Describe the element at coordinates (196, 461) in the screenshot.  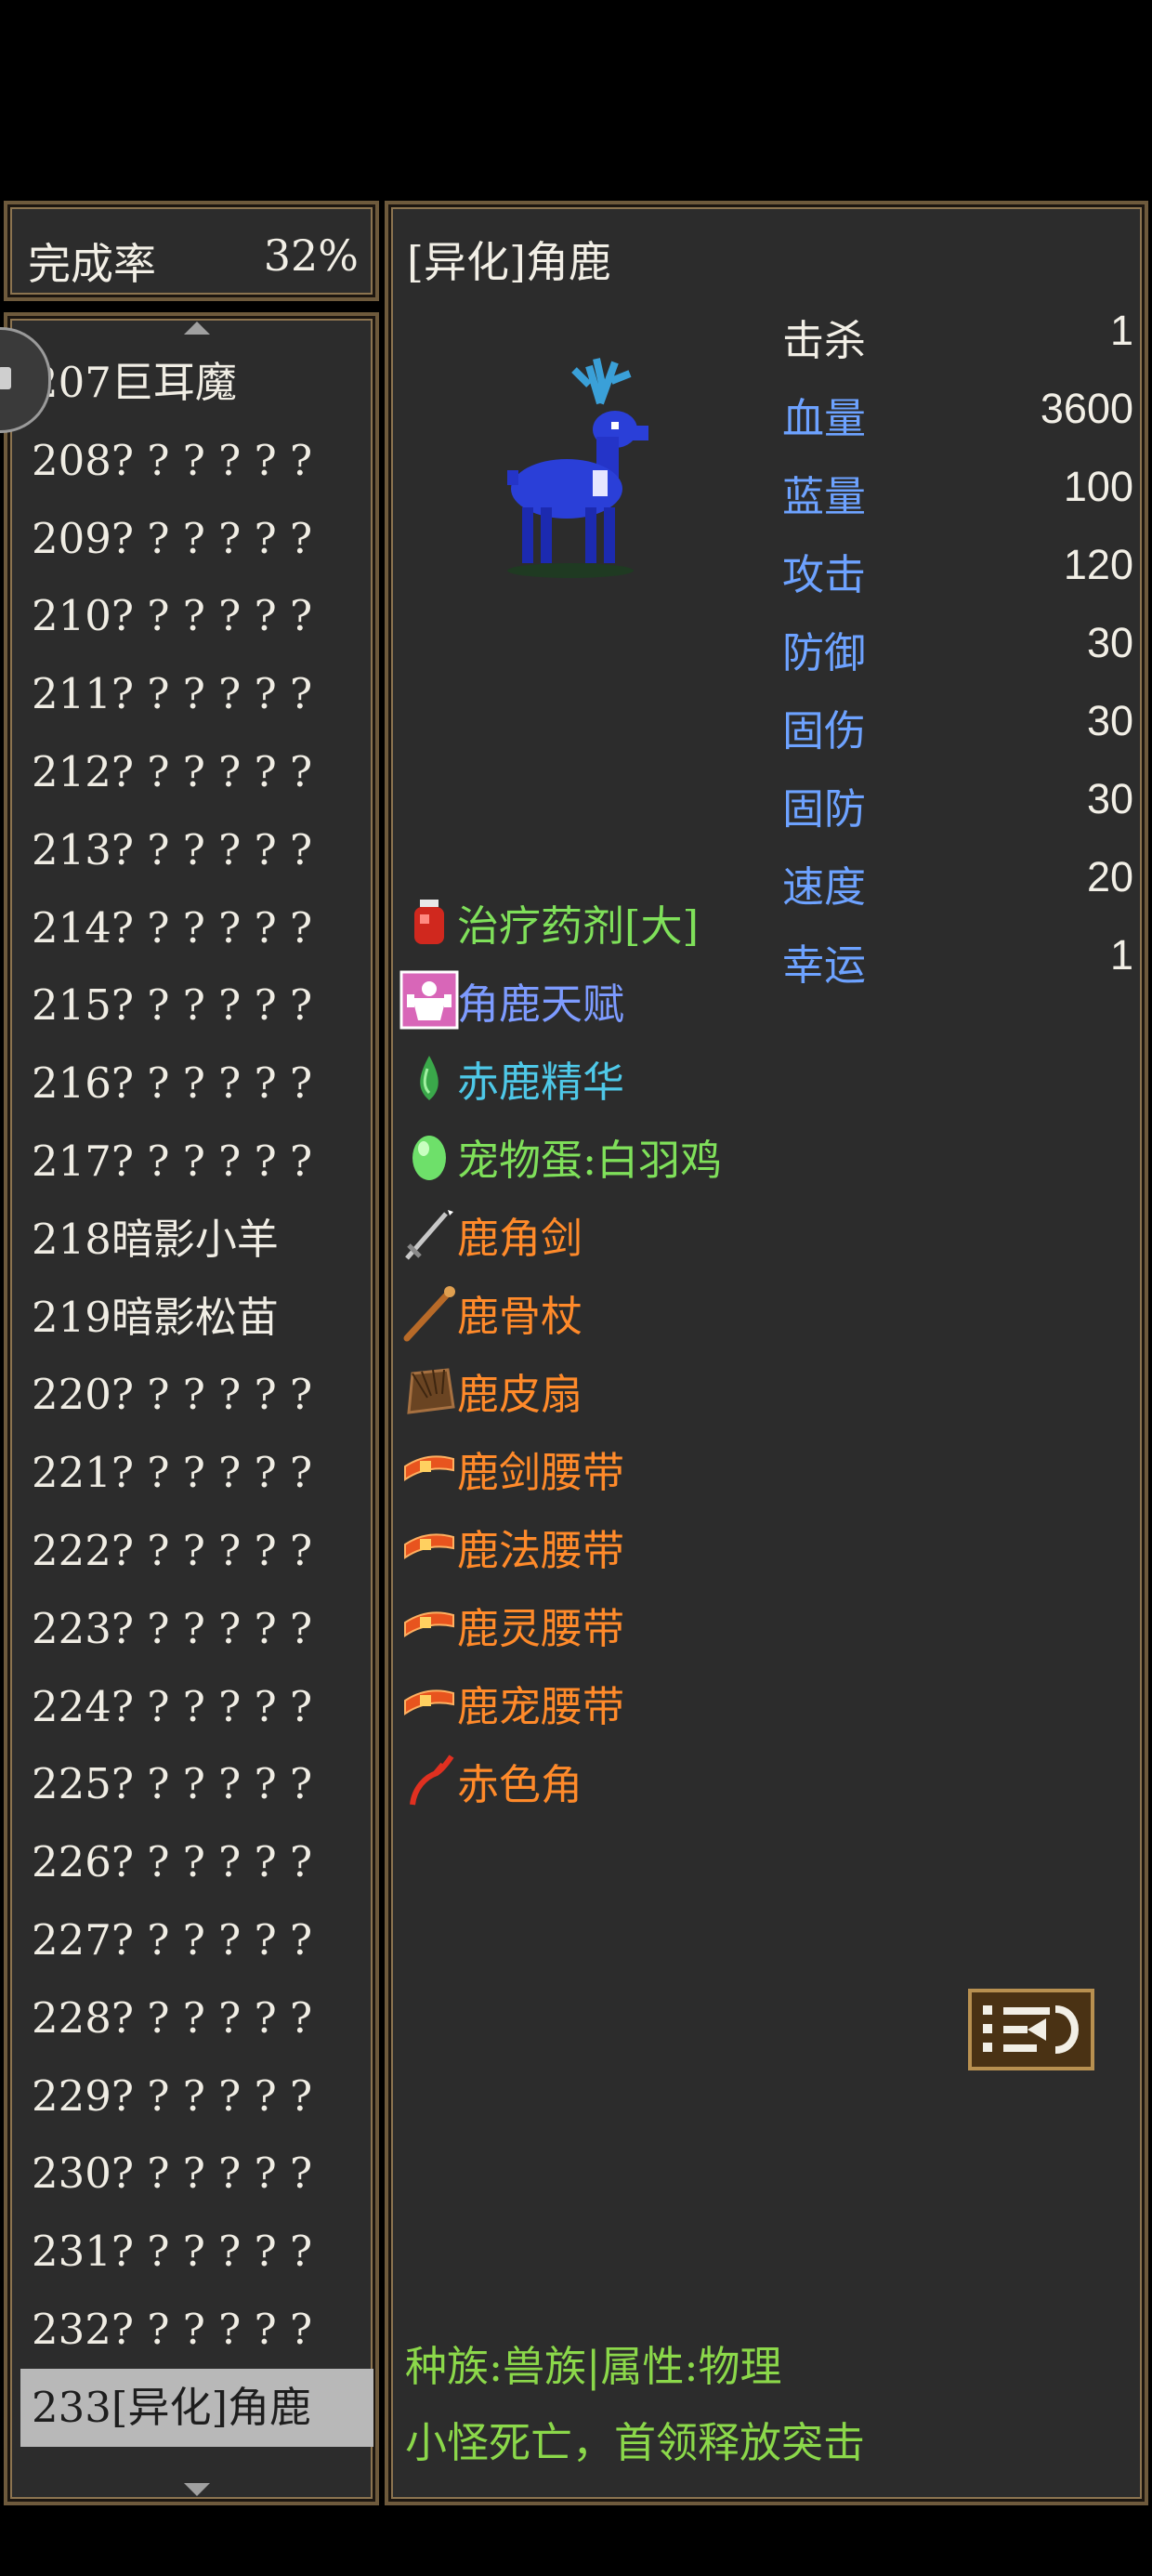
I see `monster-list-item: 208? ? ? ? ? ?` at that location.